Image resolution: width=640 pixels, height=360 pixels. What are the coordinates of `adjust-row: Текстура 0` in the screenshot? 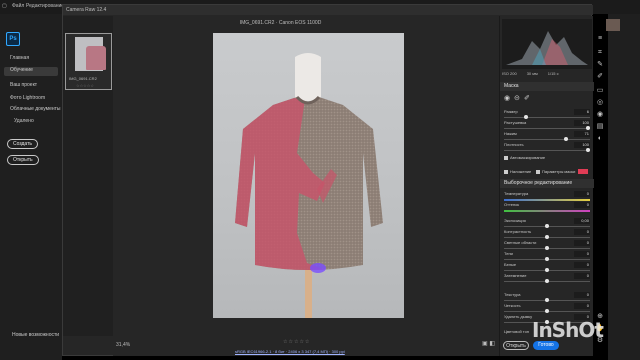 It's located at (547, 295).